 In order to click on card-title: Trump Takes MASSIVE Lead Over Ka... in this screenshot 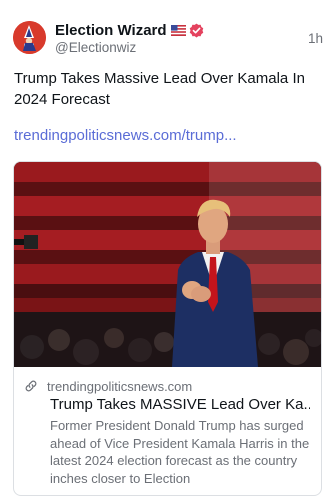, I will do `click(180, 404)`.